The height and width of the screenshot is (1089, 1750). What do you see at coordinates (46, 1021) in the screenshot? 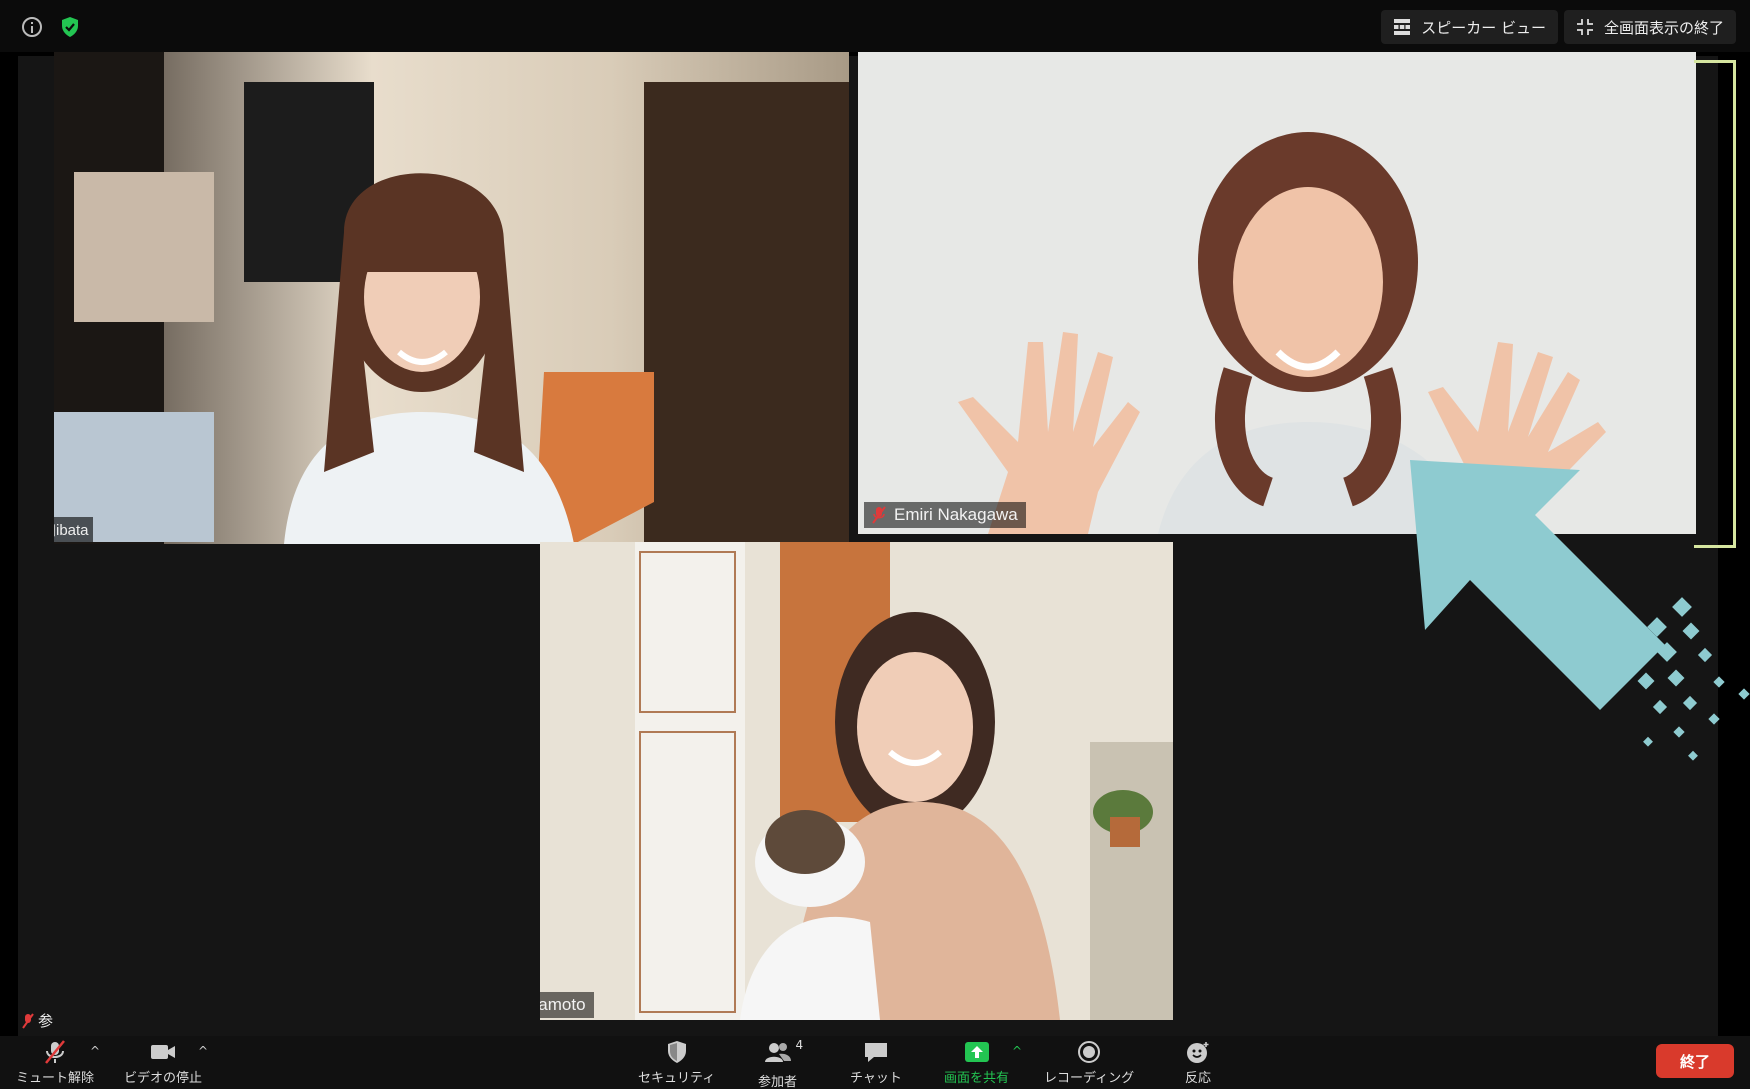
I see `bottom-left-label-text: 参` at bounding box center [46, 1021].